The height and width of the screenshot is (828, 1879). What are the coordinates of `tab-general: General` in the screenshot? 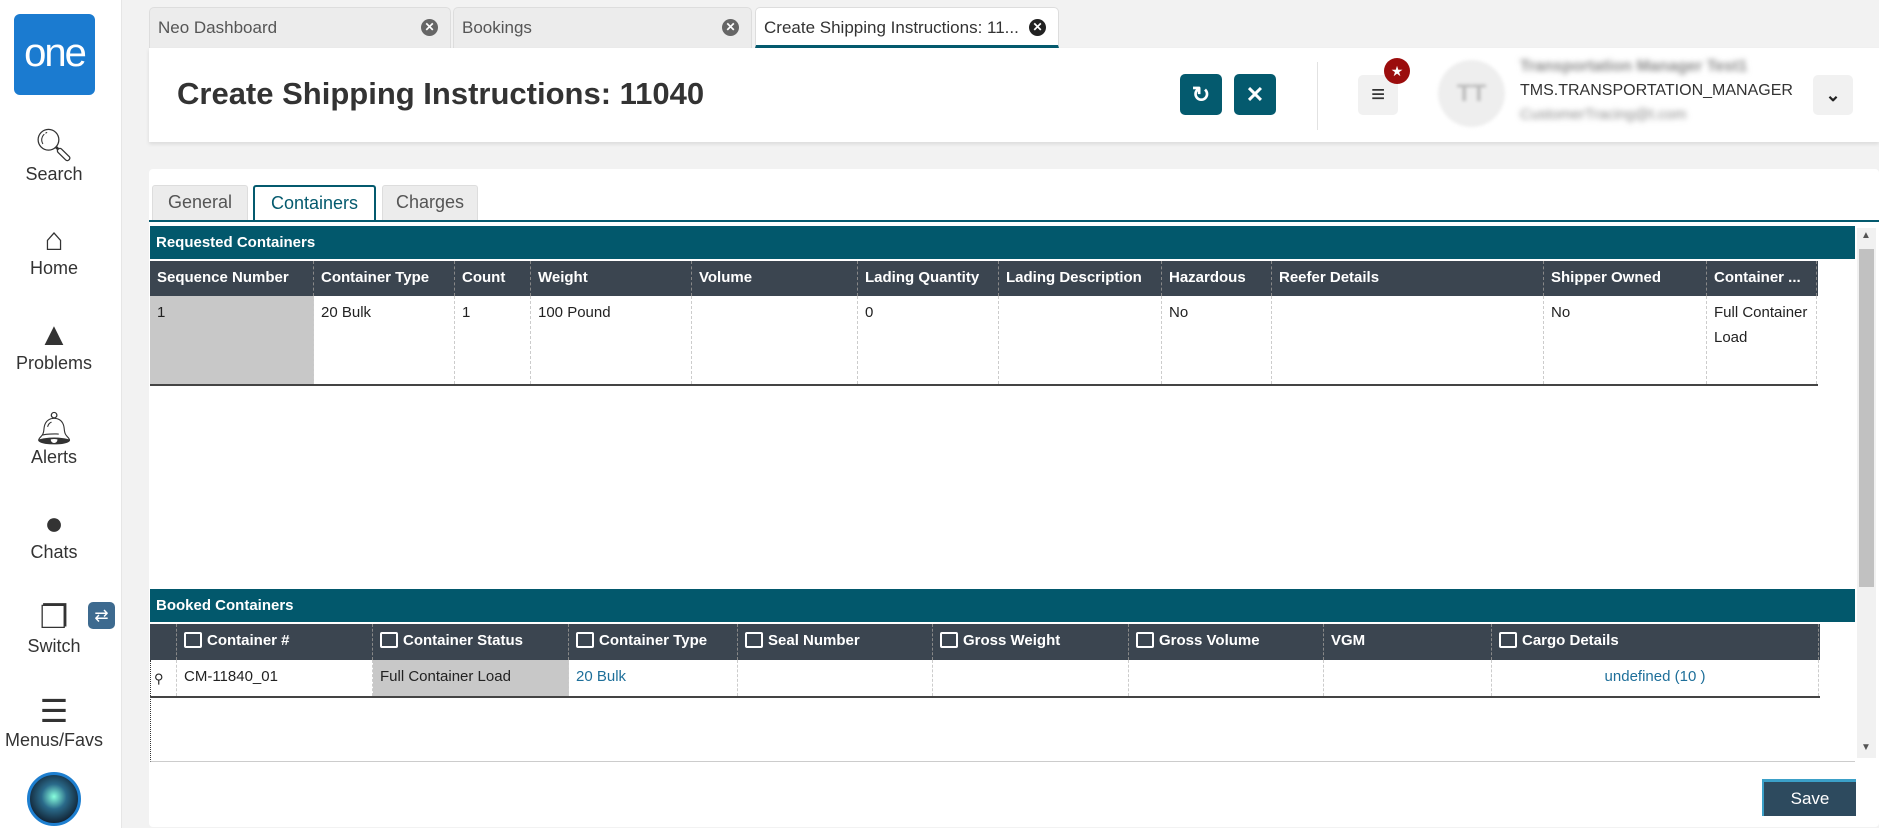 It's located at (200, 202).